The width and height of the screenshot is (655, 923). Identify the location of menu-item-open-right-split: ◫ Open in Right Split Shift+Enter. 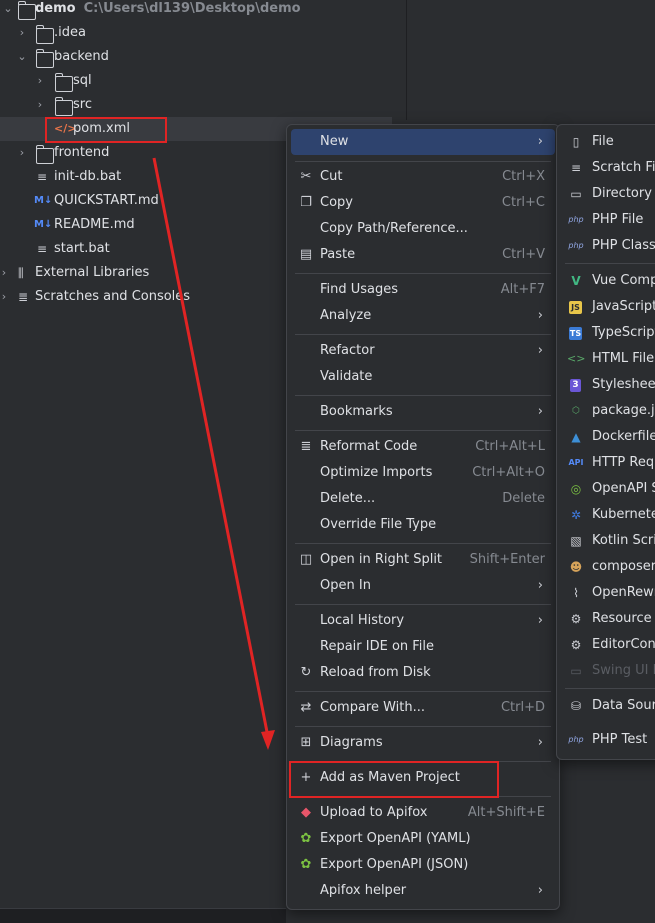
(423, 560).